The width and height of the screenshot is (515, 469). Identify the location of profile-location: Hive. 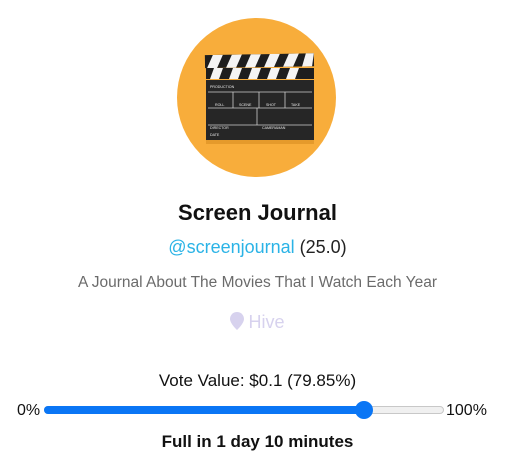
(257, 323).